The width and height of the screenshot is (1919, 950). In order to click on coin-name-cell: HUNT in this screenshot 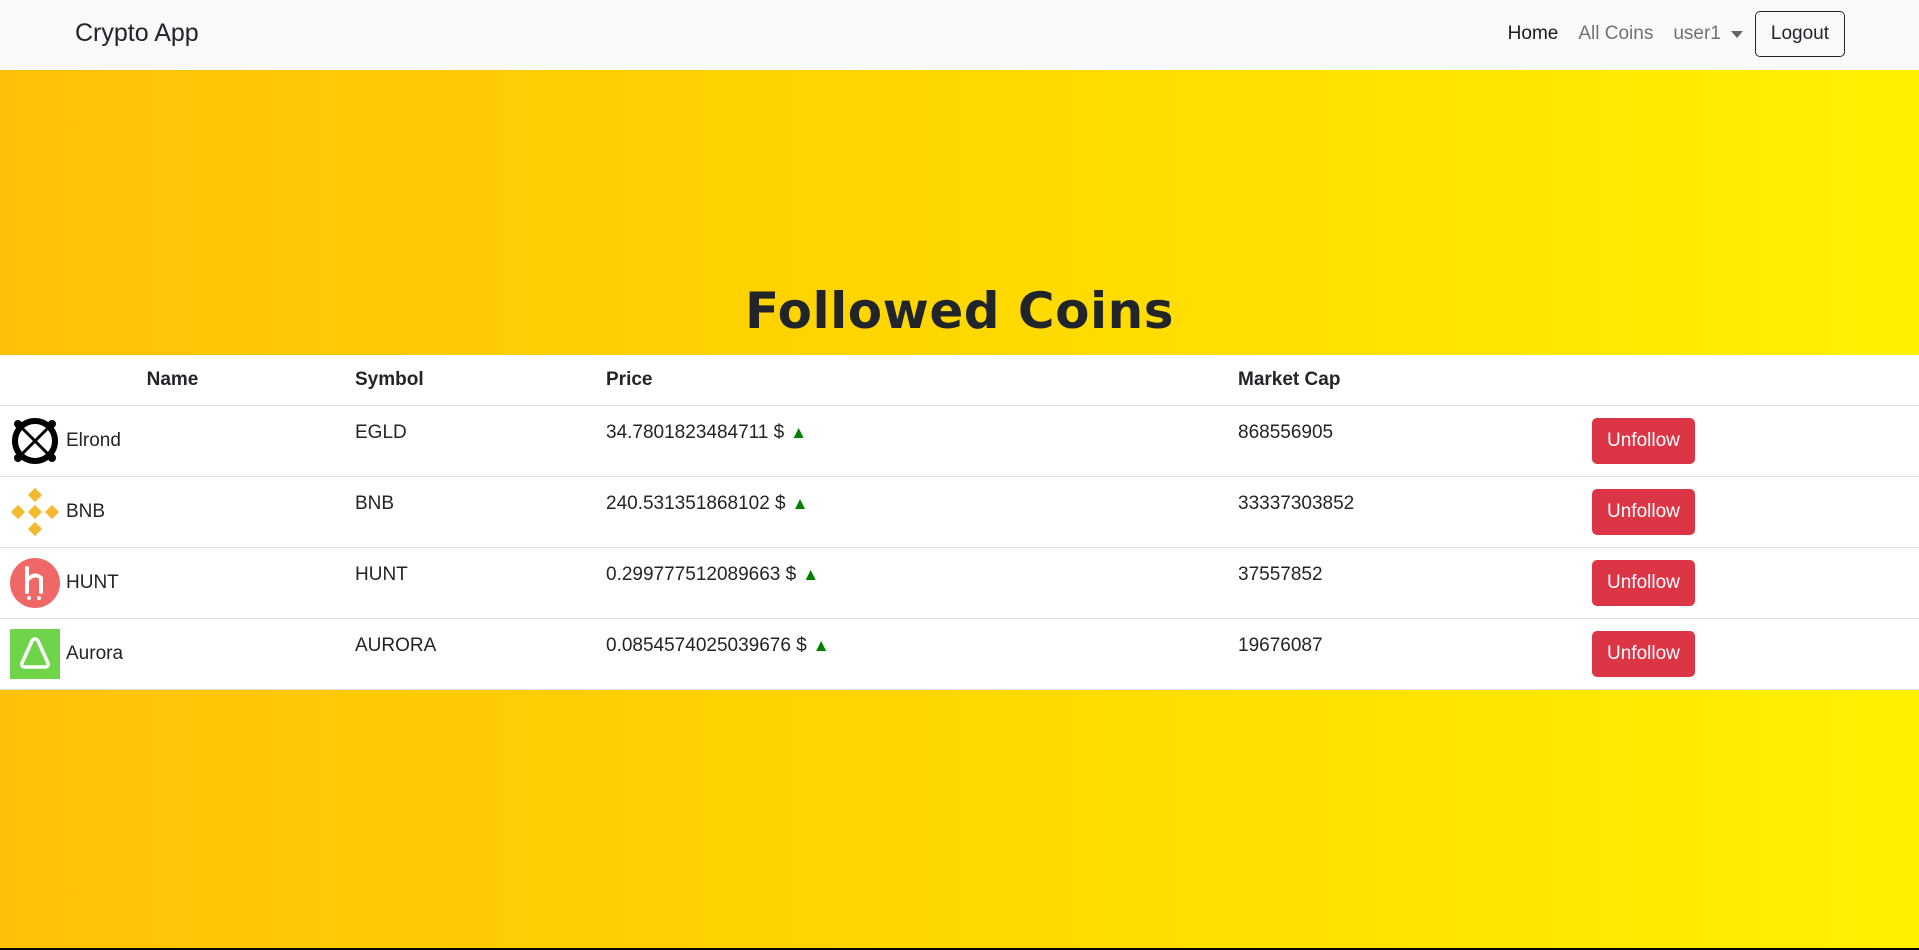, I will do `click(172, 583)`.